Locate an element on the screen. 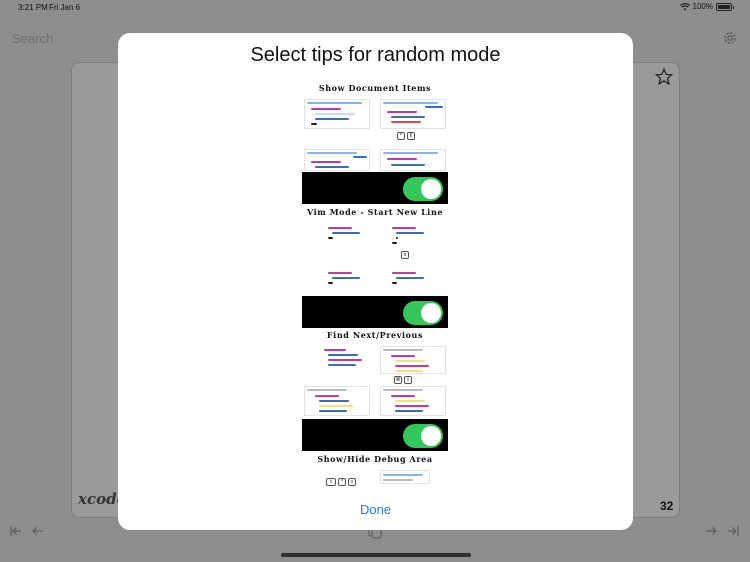 Image resolution: width=750 pixels, height=562 pixels. tip-illustration: ^ 6 is located at coordinates (375, 134).